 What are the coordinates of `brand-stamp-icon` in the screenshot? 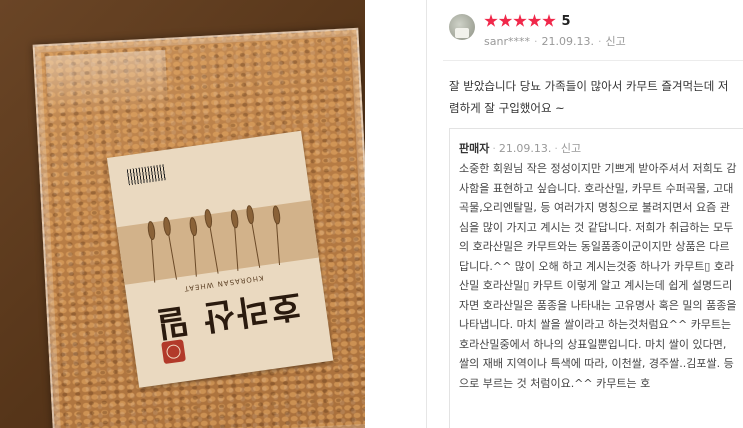 It's located at (173, 352).